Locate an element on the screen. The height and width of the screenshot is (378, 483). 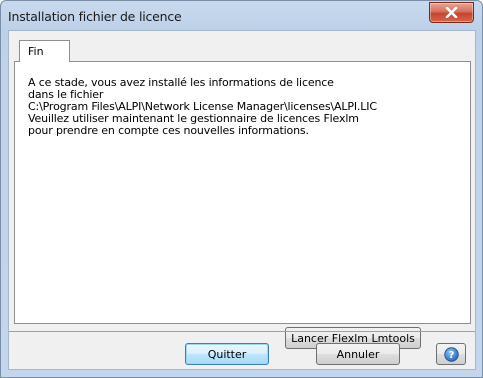
tab-label: Fin is located at coordinates (36, 51).